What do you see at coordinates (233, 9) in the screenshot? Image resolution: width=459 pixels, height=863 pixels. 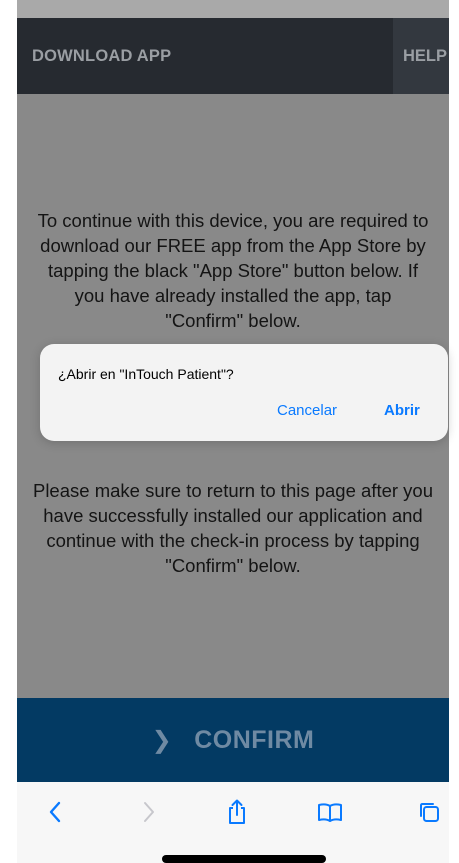 I see `status-bar` at bounding box center [233, 9].